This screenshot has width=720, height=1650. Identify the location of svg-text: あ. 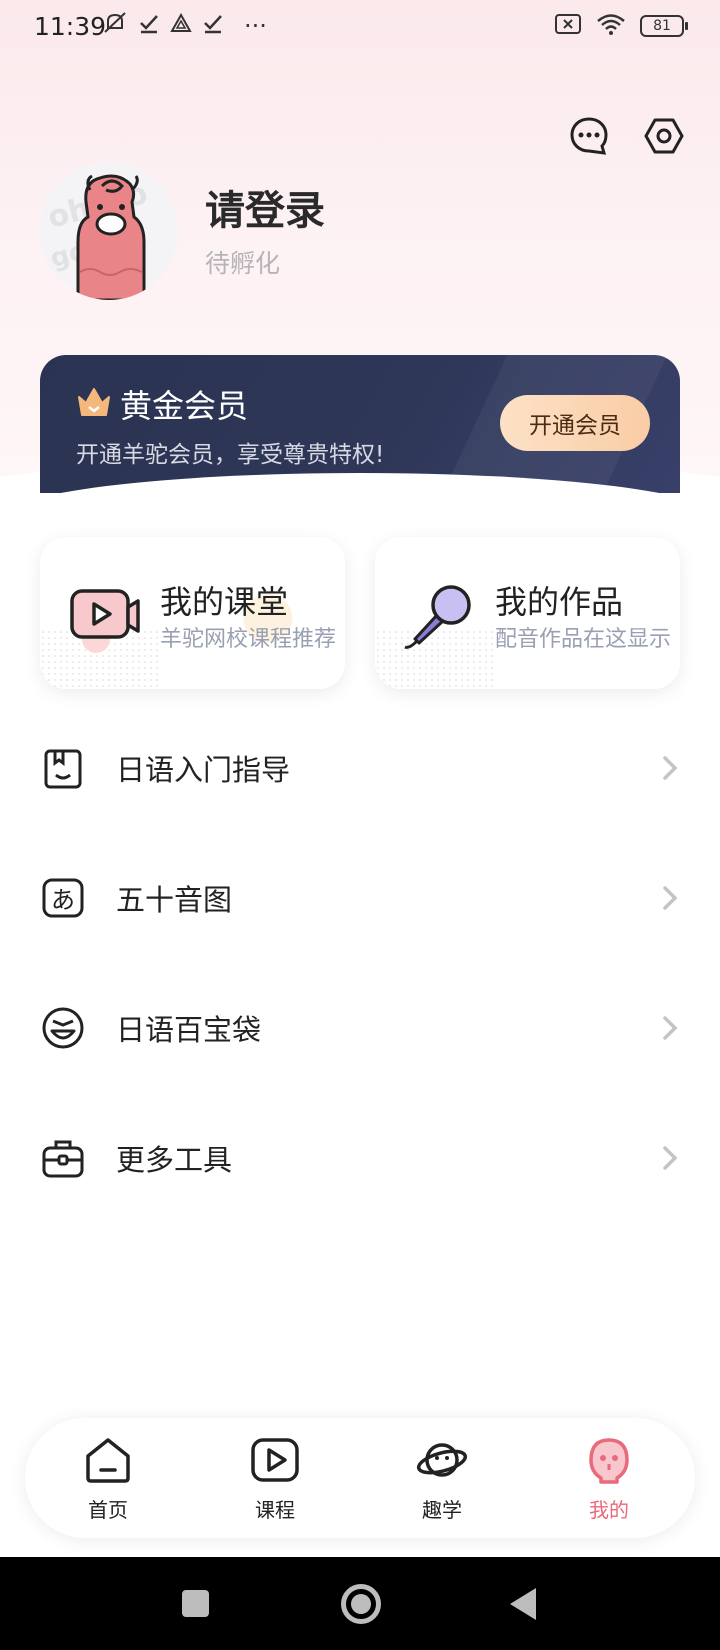
(63, 900).